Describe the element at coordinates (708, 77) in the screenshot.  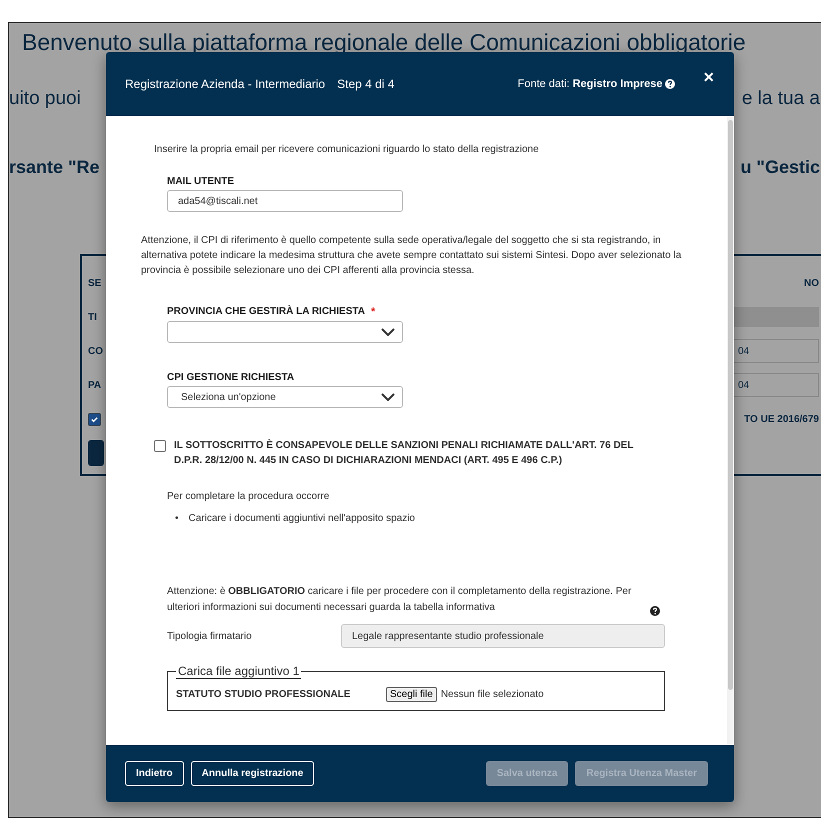
I see `close-button: ×` at that location.